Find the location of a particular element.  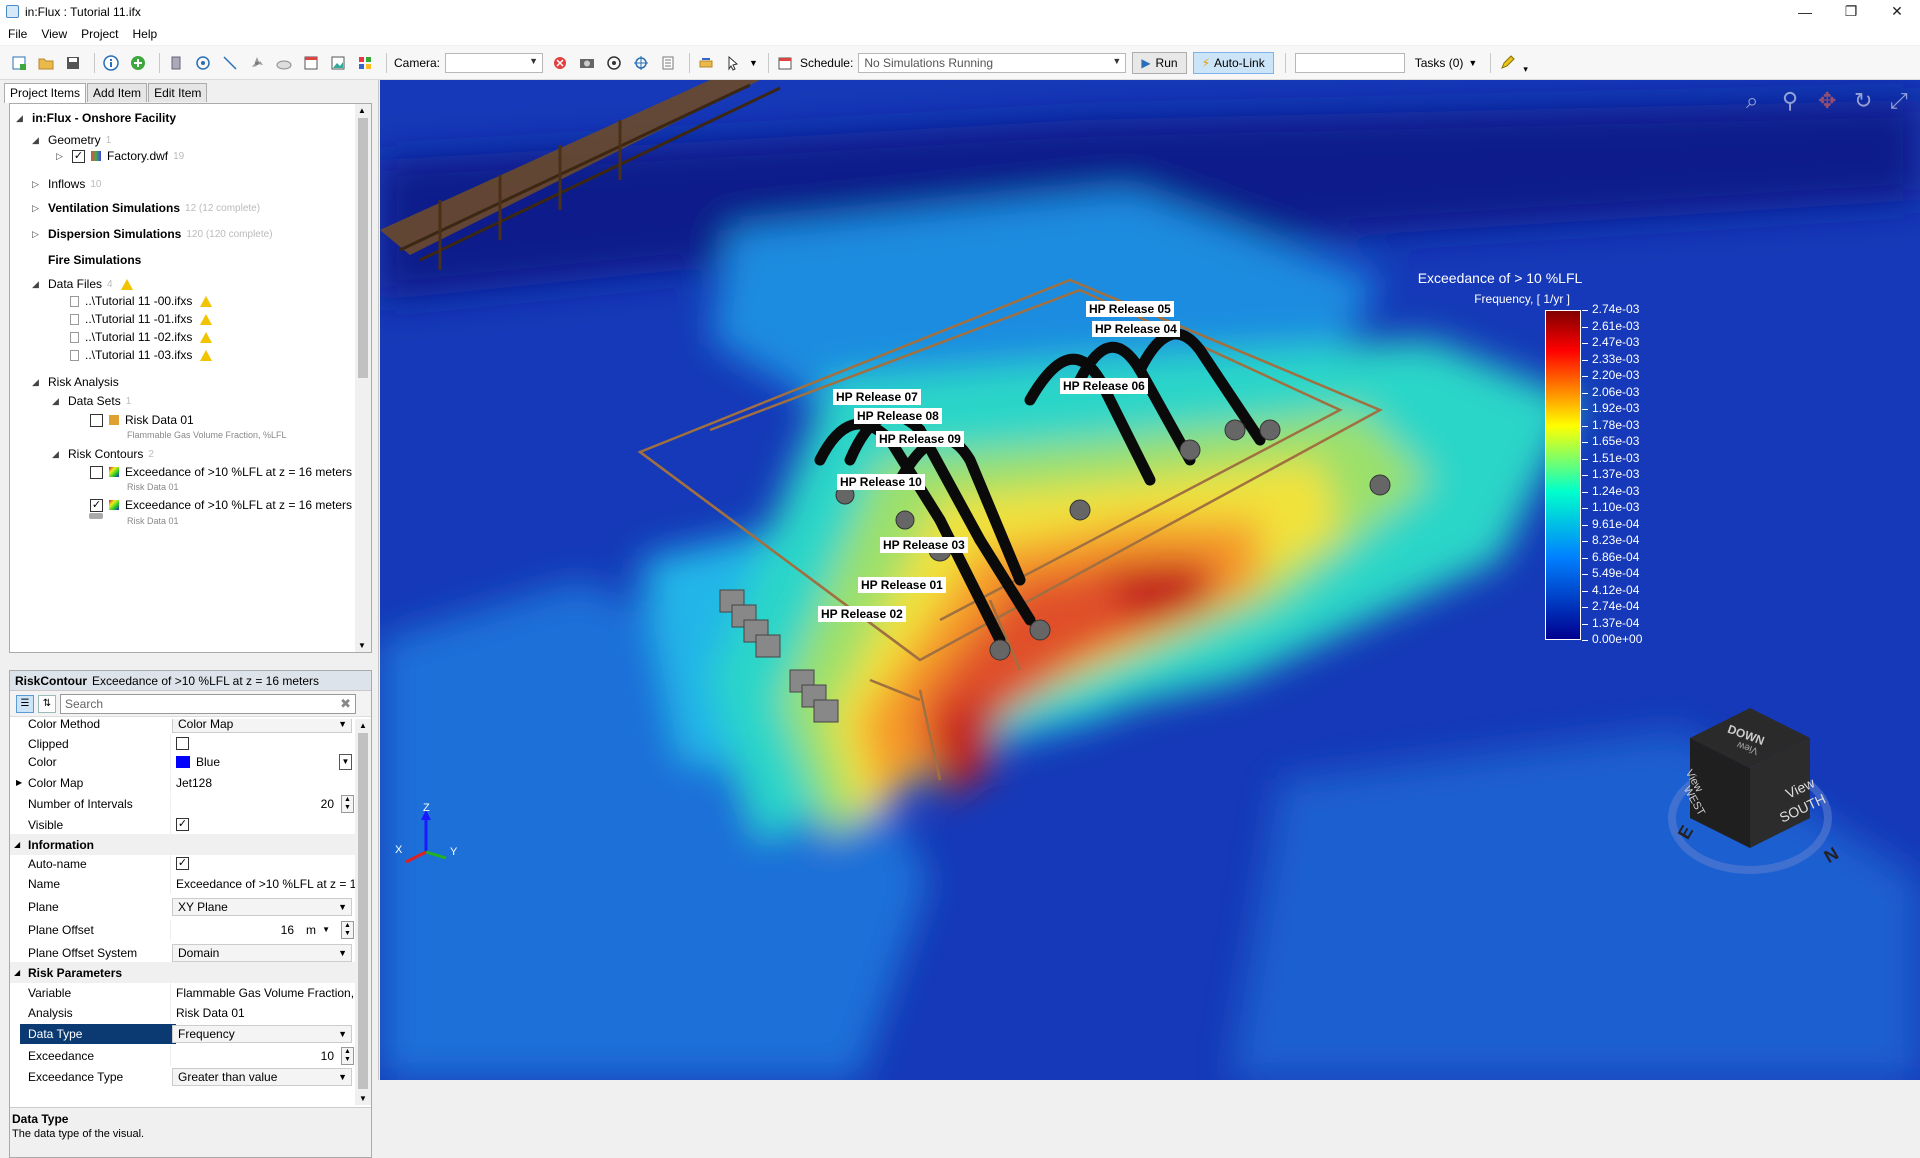

category-information: ◢ Information is located at coordinates (183, 844).